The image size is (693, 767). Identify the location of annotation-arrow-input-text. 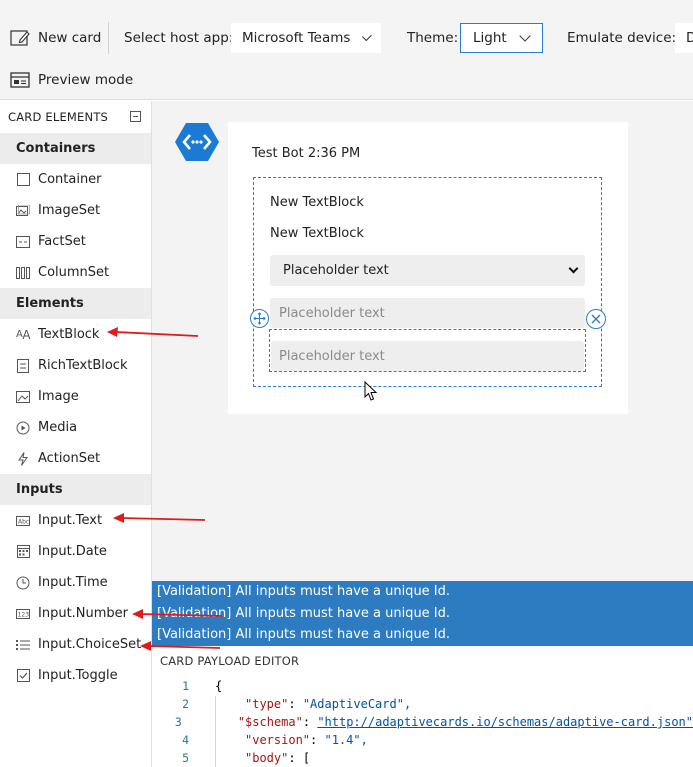
(159, 518).